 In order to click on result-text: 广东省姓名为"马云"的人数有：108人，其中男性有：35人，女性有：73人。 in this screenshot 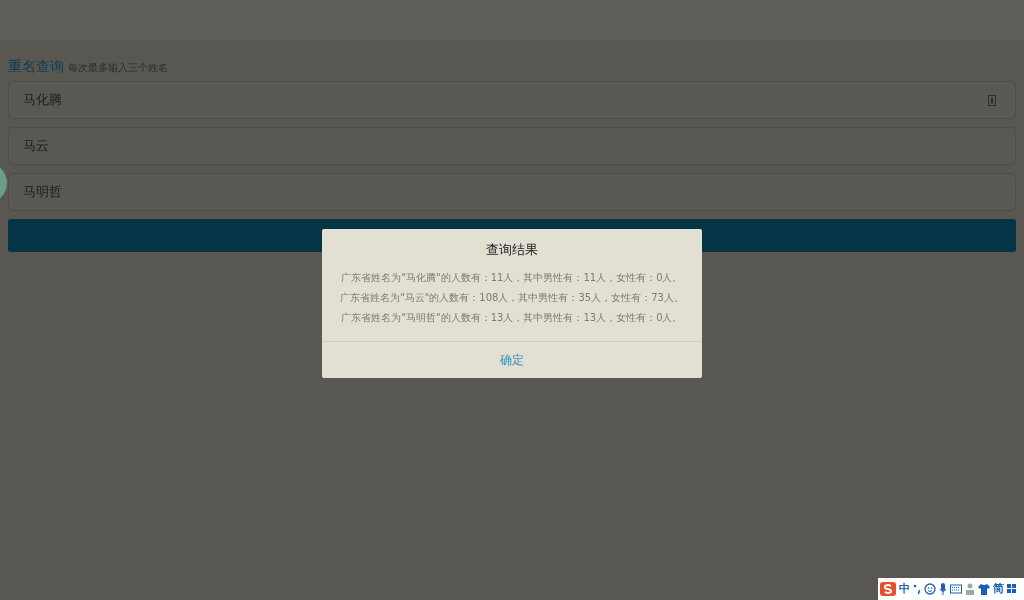, I will do `click(512, 297)`.